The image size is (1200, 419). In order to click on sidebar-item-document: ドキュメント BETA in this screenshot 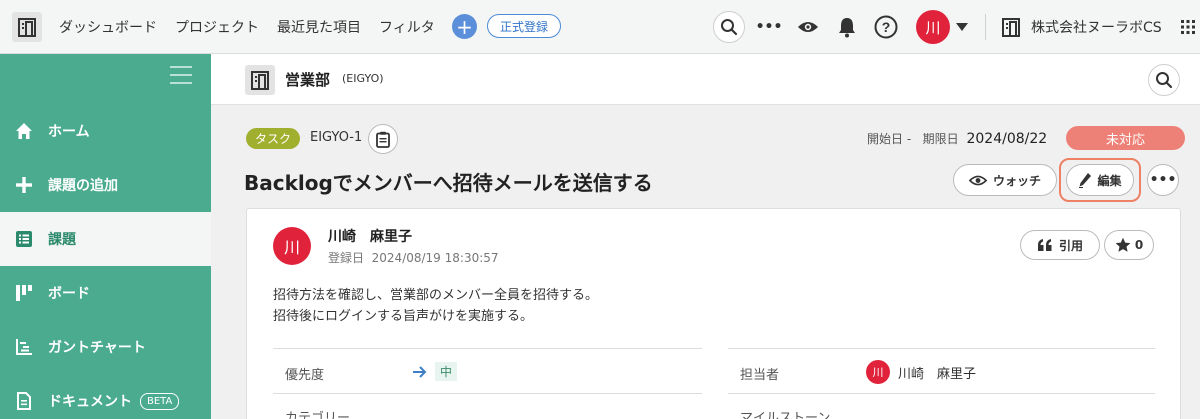, I will do `click(105, 396)`.